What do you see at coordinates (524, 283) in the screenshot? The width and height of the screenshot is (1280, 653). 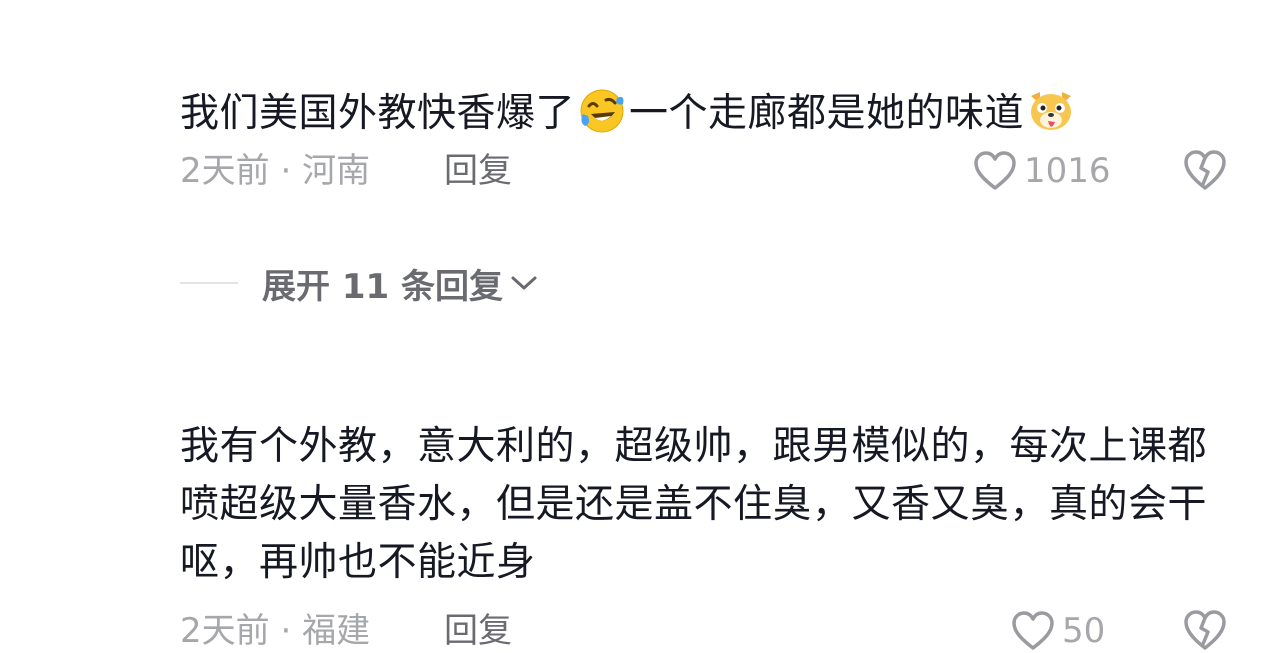 I see `chevron-down-icon` at bounding box center [524, 283].